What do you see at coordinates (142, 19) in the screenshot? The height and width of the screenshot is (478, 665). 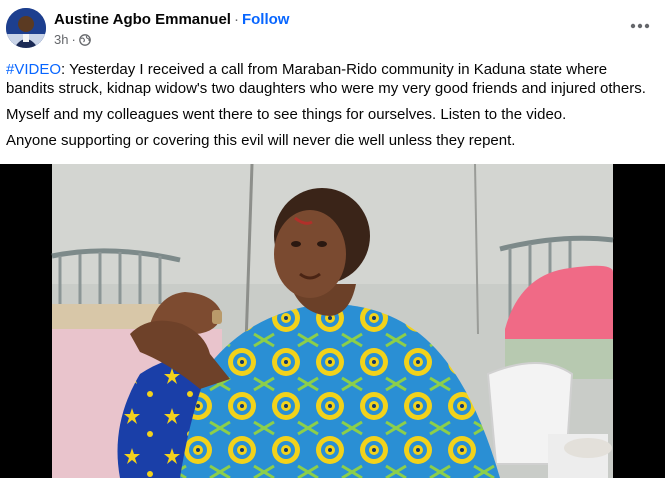 I see `author-name: Austine Agbo Emmanuel` at bounding box center [142, 19].